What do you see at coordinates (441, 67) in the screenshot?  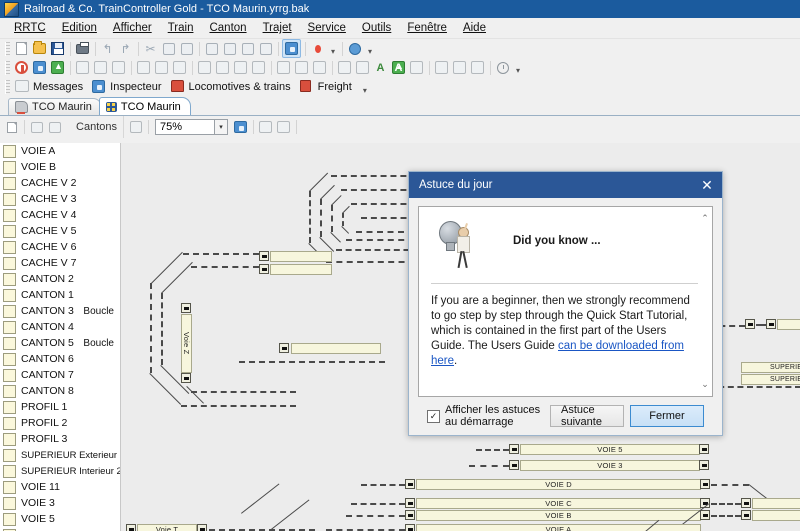 I see `link-icon` at bounding box center [441, 67].